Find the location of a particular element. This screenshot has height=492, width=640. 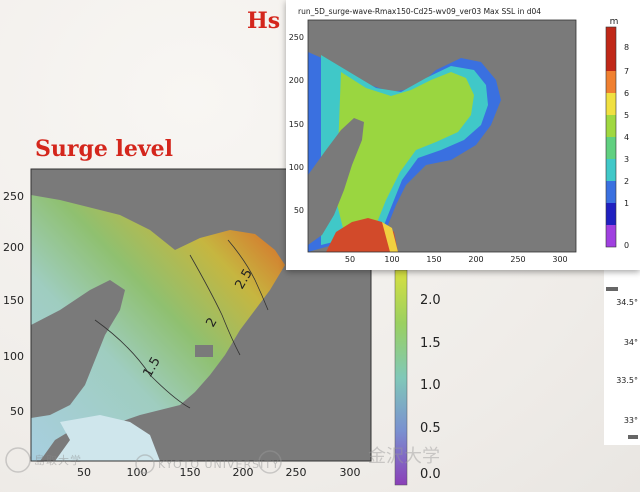

surge-ytick-250: 250 is located at coordinates (13, 196).